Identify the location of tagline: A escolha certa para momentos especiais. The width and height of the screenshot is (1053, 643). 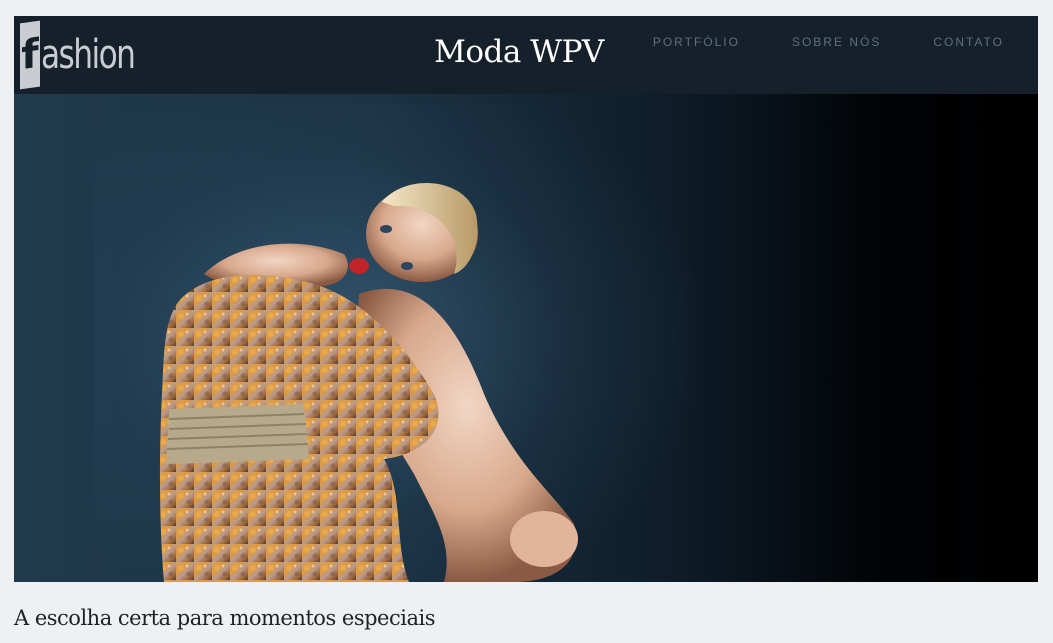
(224, 618).